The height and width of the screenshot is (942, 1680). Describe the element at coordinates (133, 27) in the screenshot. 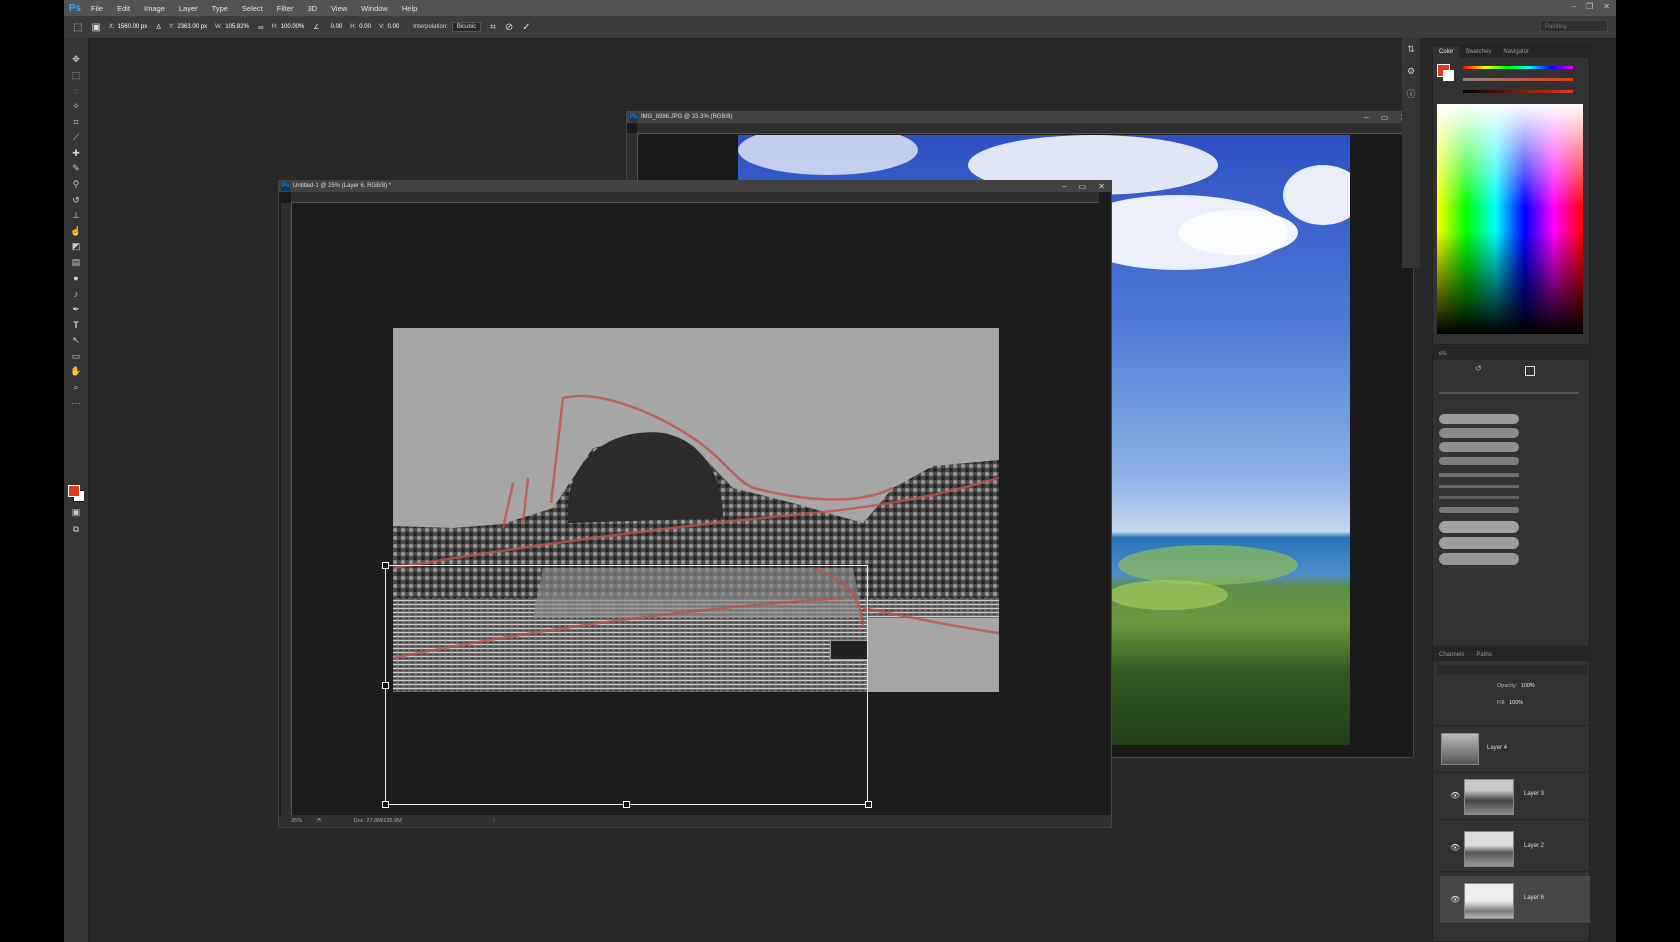

I see `x-field: 1560.00 px` at that location.